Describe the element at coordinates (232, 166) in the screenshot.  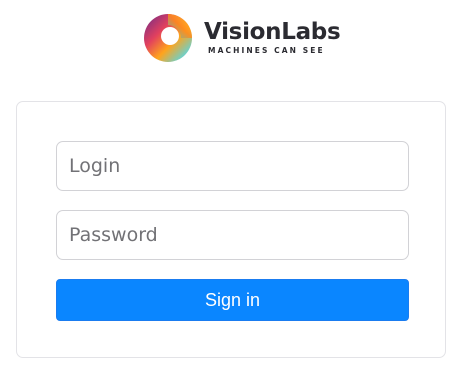
I see `login-input` at that location.